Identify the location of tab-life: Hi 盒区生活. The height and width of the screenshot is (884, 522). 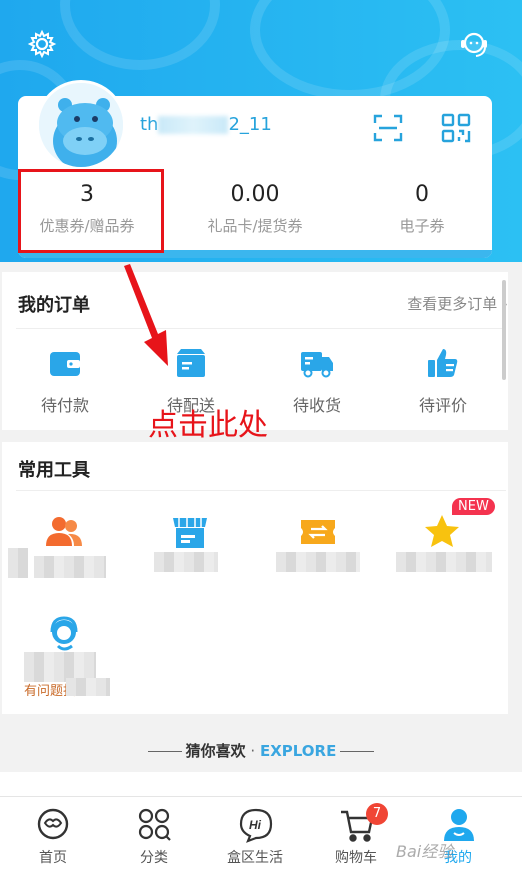
(255, 837).